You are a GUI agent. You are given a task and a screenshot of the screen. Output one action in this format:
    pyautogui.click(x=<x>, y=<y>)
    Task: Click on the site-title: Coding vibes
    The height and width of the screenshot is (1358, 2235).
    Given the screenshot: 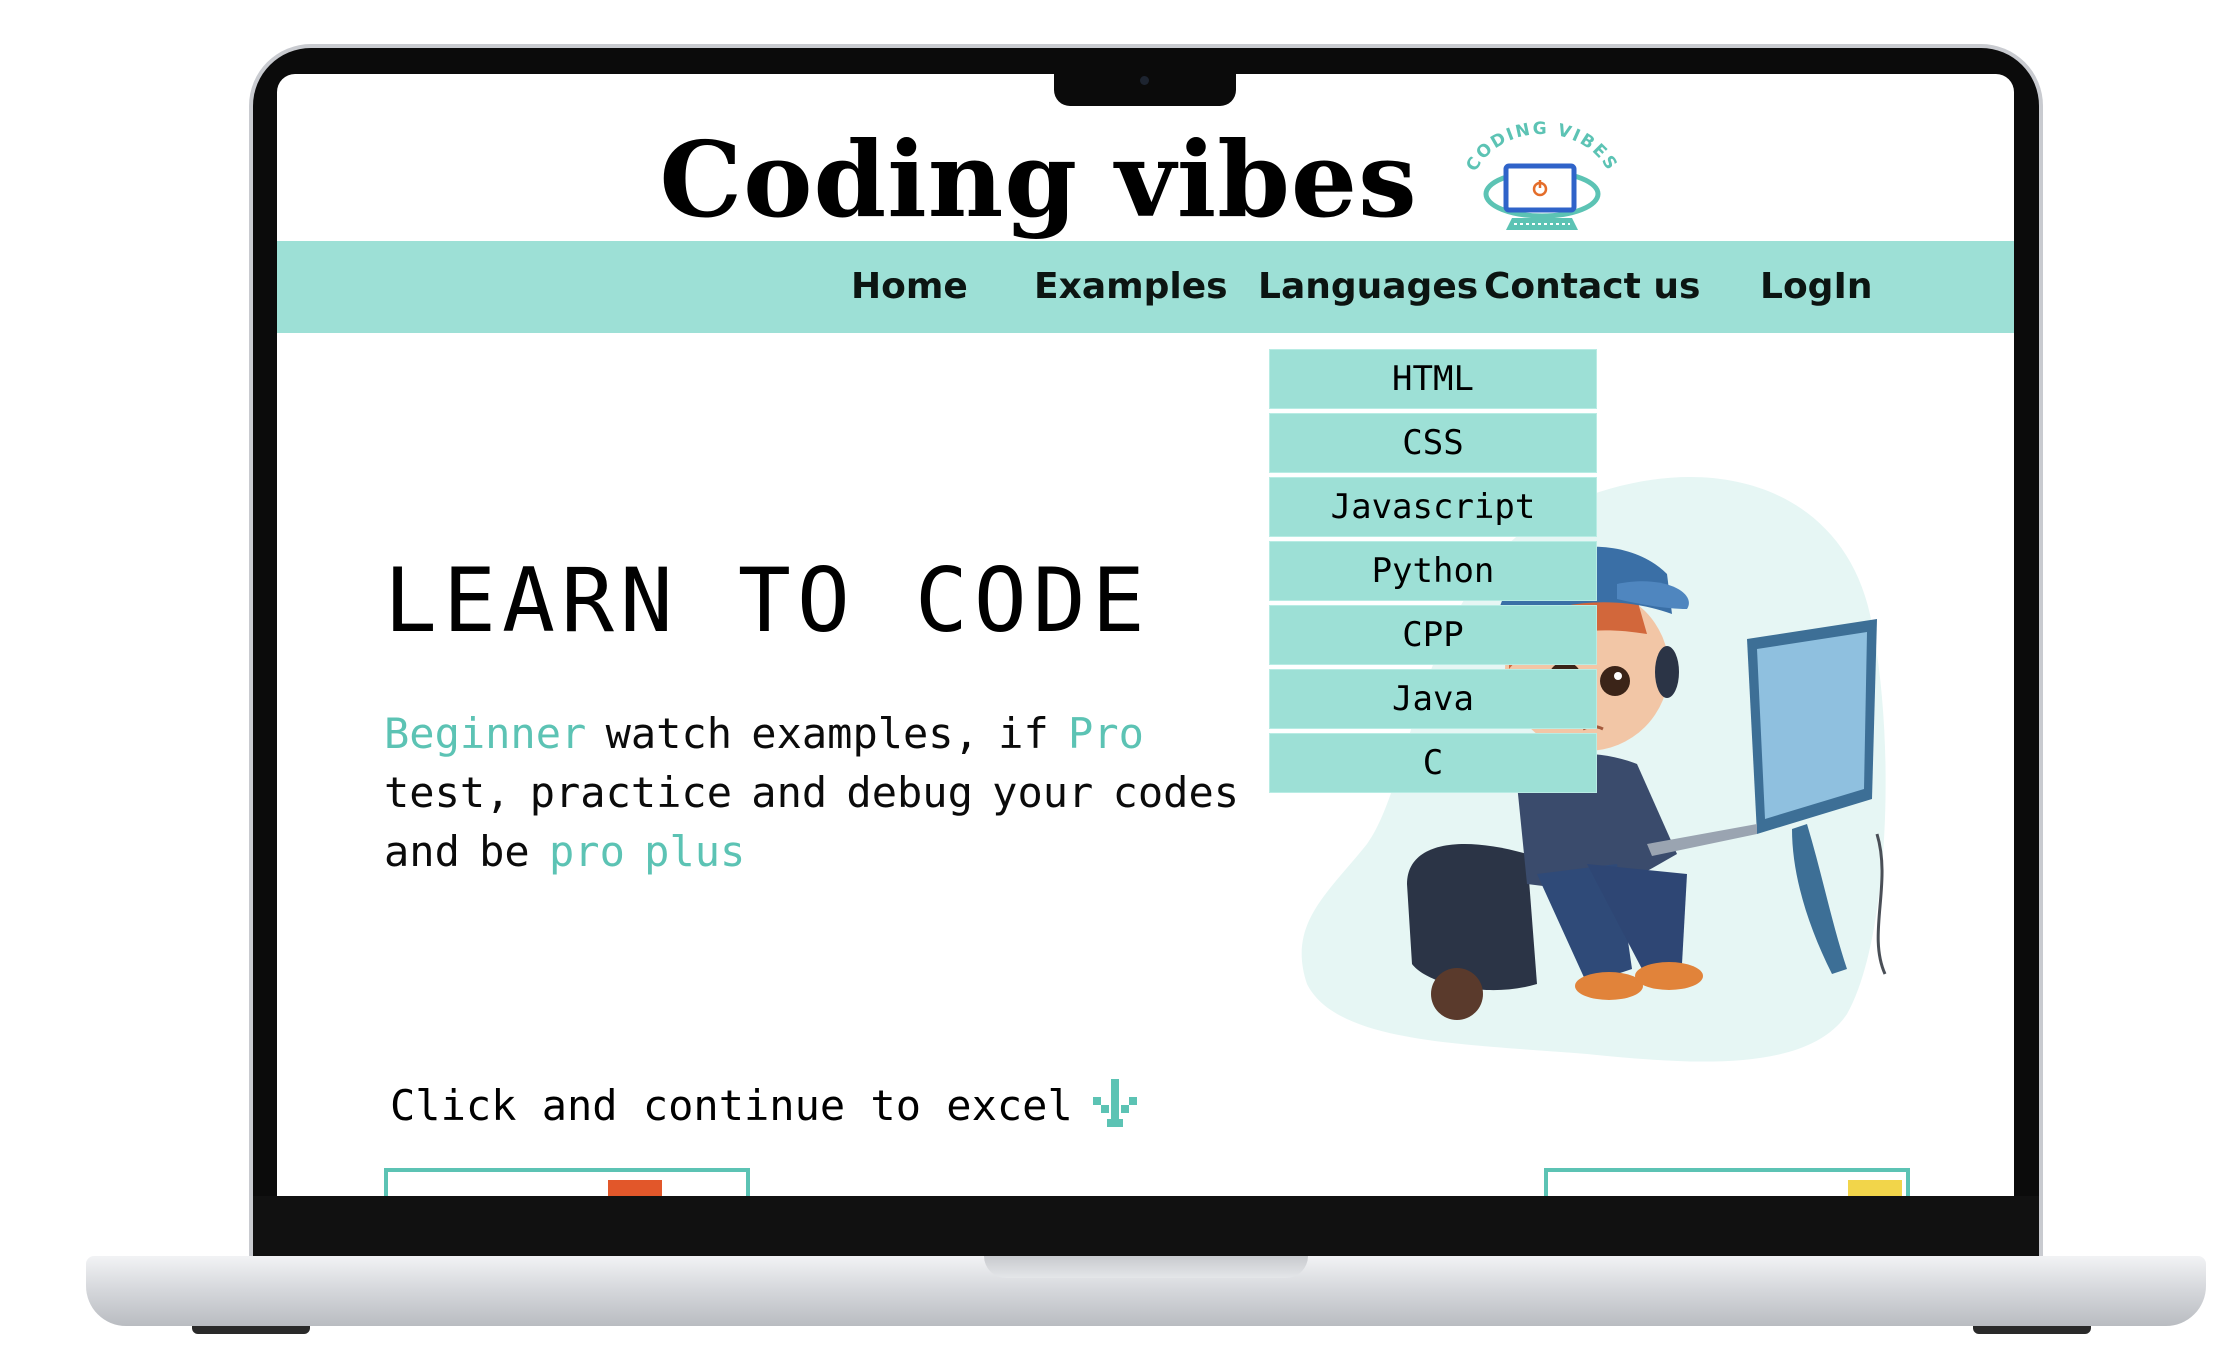 What is the action you would take?
    pyautogui.click(x=1038, y=179)
    